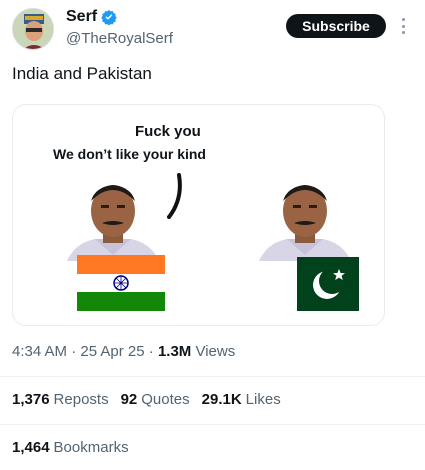 This screenshot has width=425, height=470. Describe the element at coordinates (215, 351) in the screenshot. I see `views-label: Views` at that location.